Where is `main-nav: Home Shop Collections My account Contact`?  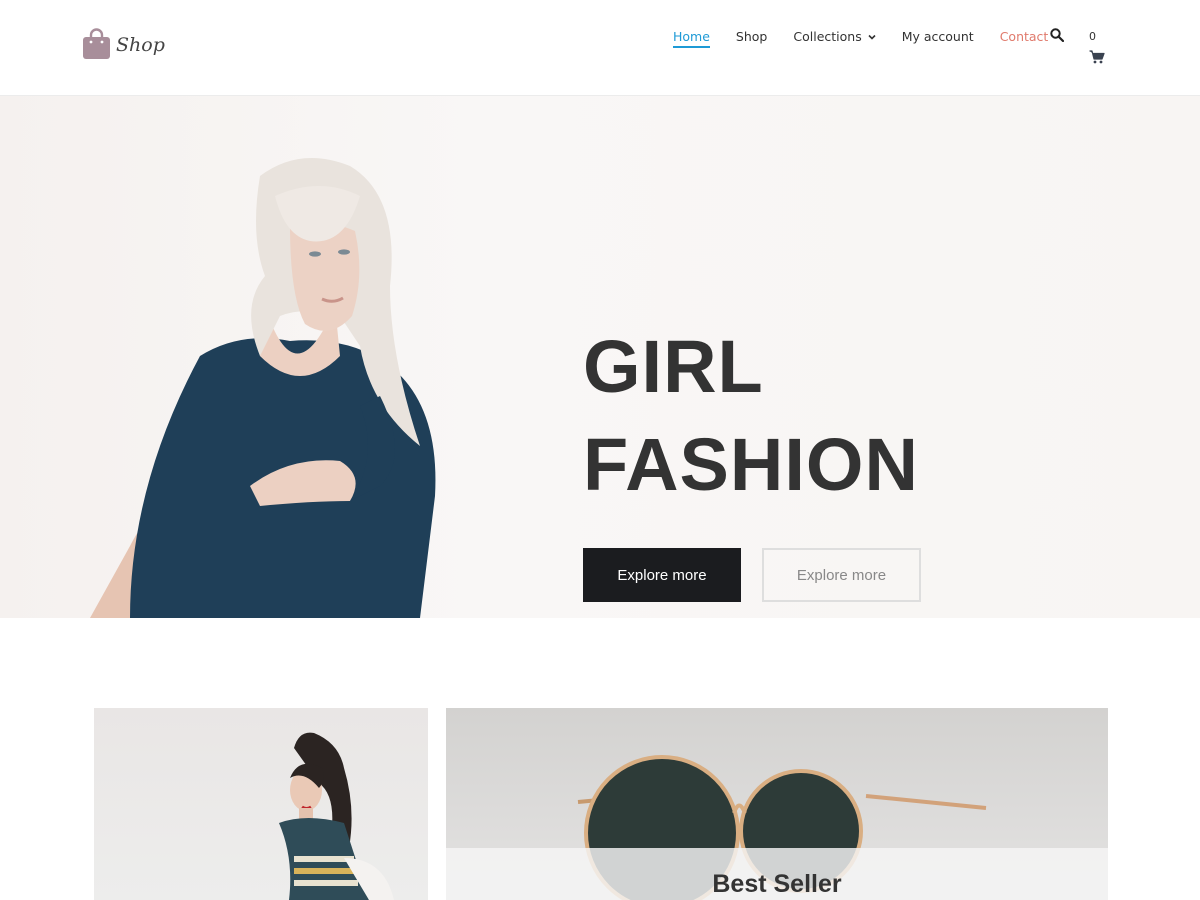 main-nav: Home Shop Collections My account Contact is located at coordinates (873, 38).